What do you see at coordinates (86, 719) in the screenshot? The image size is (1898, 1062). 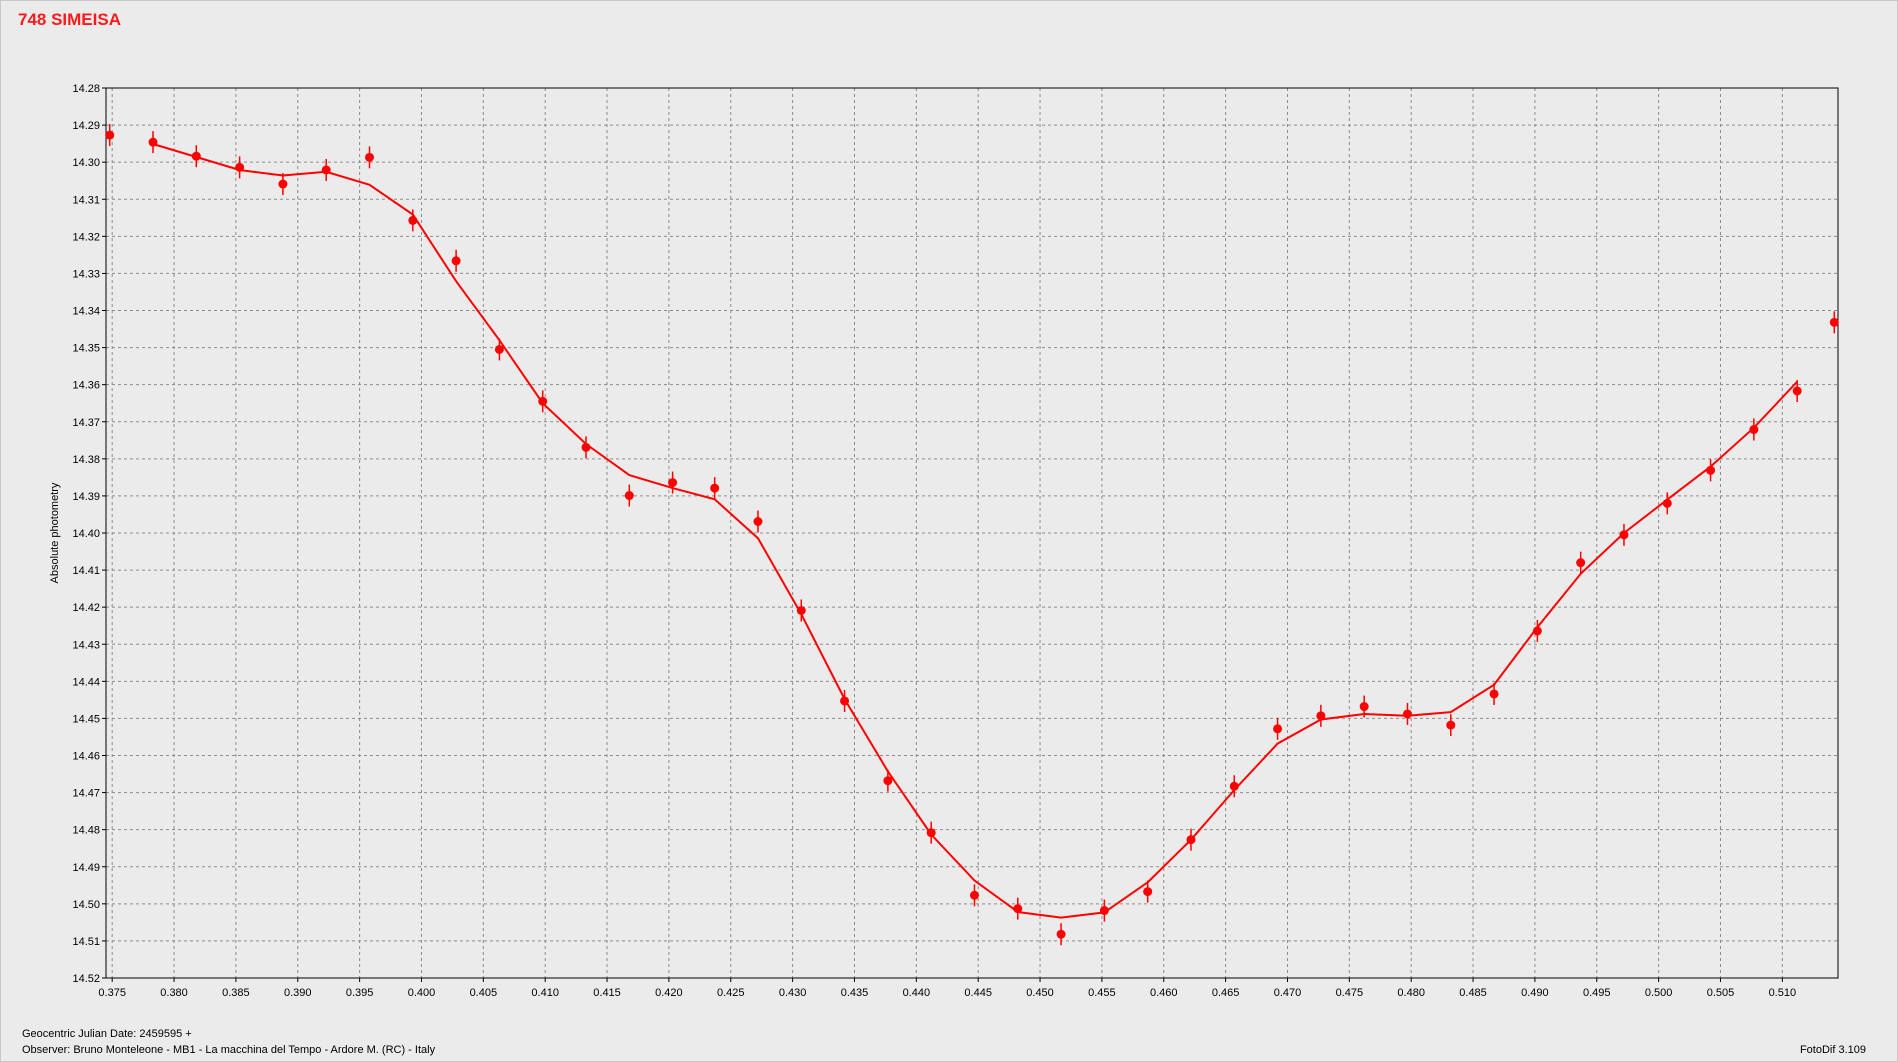 I see `y-tick-label: 14.45` at bounding box center [86, 719].